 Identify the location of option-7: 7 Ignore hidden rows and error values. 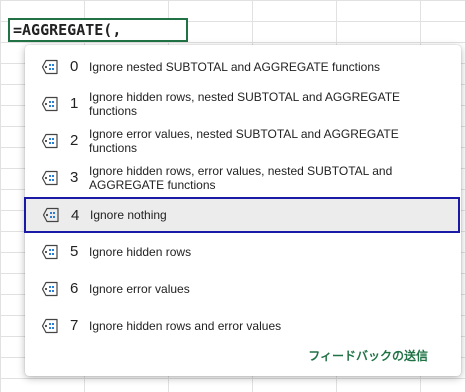
(243, 325).